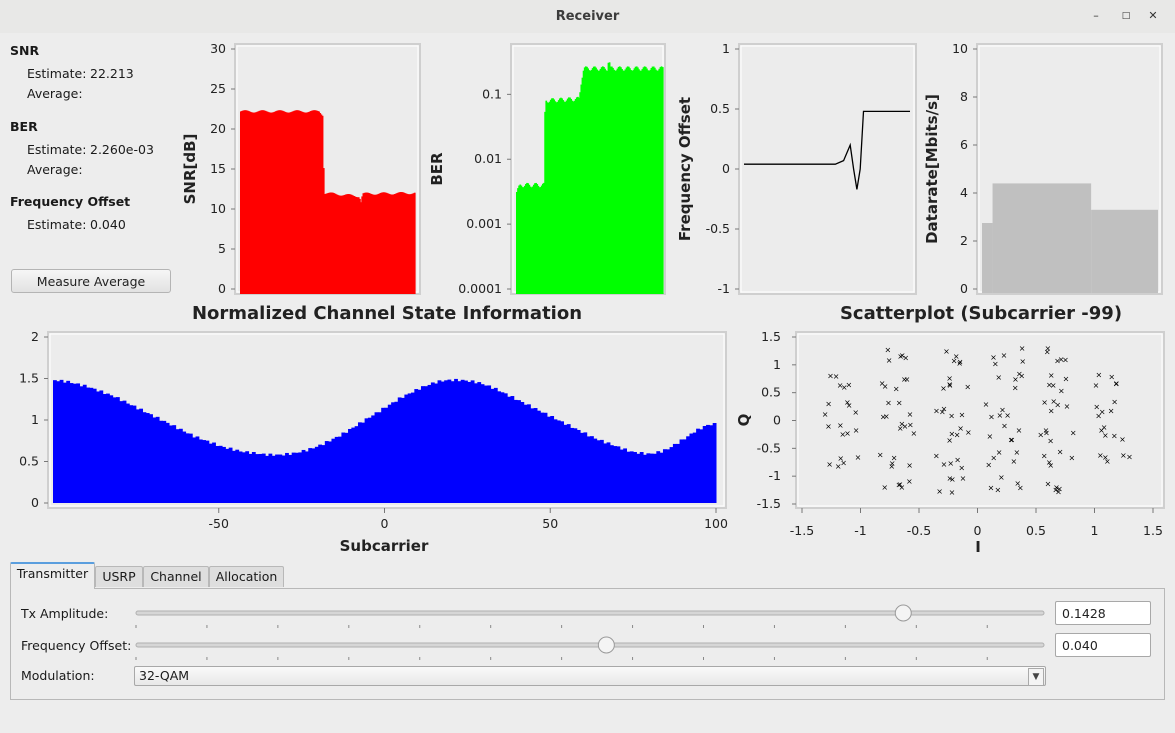  What do you see at coordinates (903, 613) in the screenshot?
I see `tx-amplitude-slider-handle` at bounding box center [903, 613].